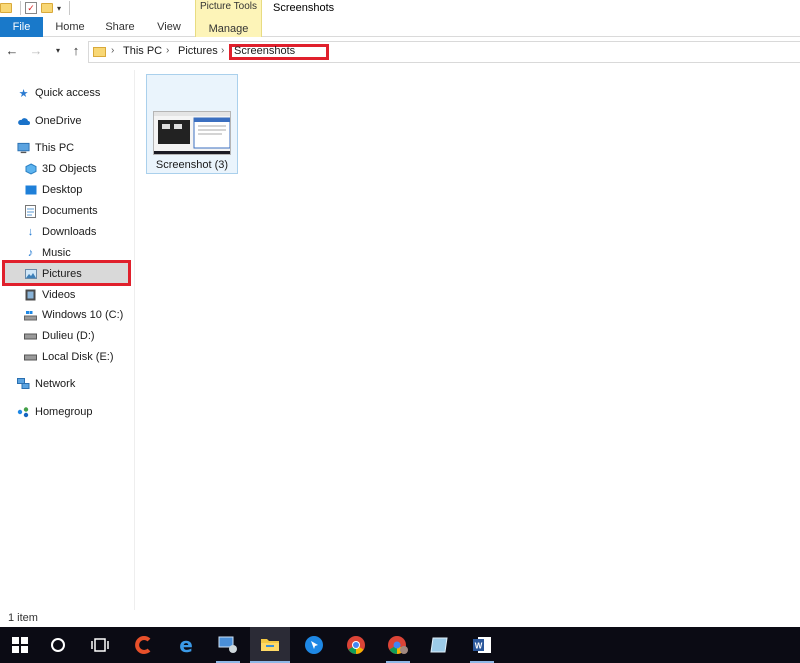 Image resolution: width=800 pixels, height=663 pixels. I want to click on sidebar-item-desktop: Desktop, so click(53, 190).